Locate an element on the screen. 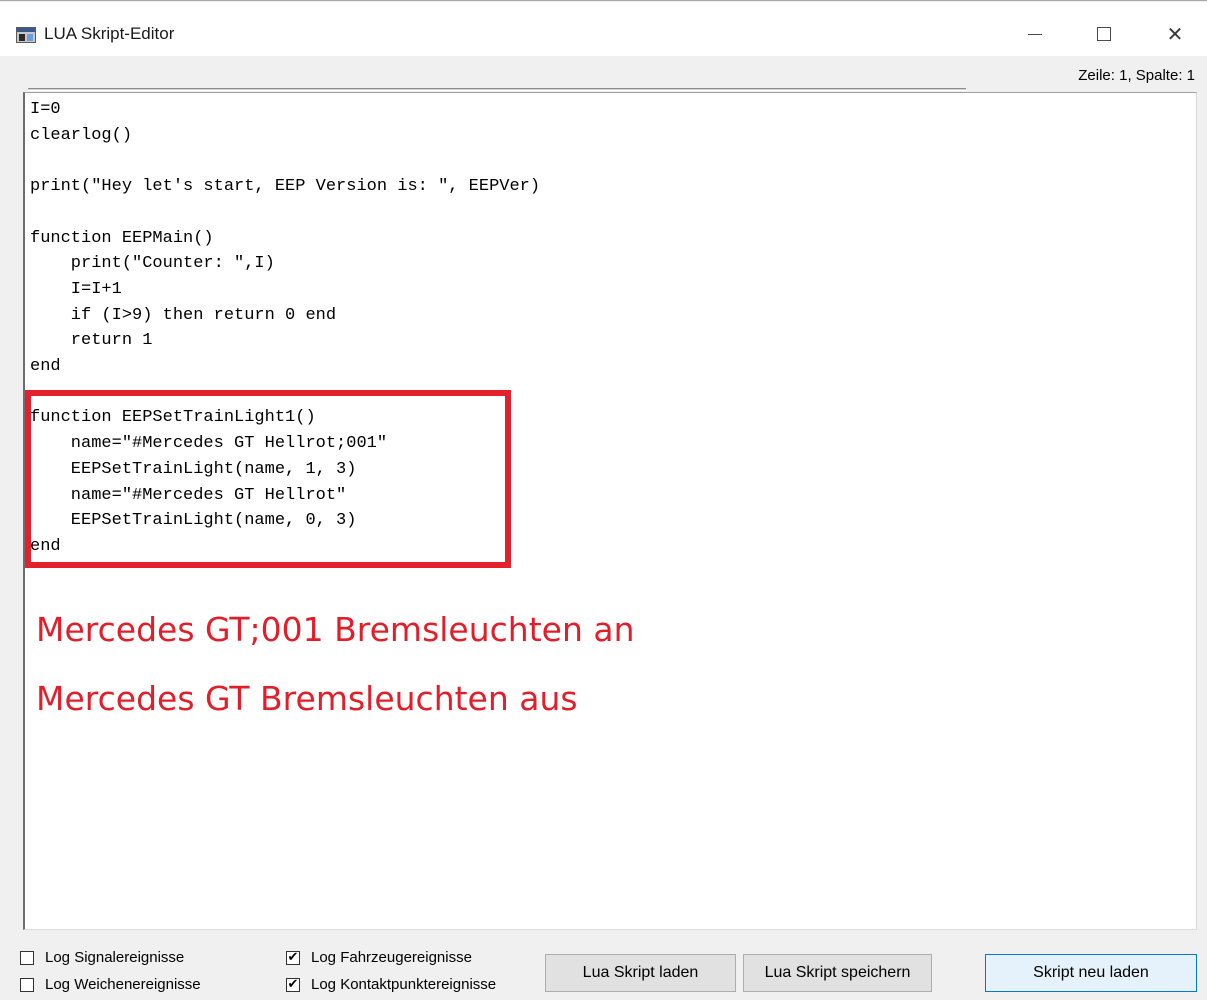 This screenshot has width=1207, height=1000. status-separator is located at coordinates (497, 89).